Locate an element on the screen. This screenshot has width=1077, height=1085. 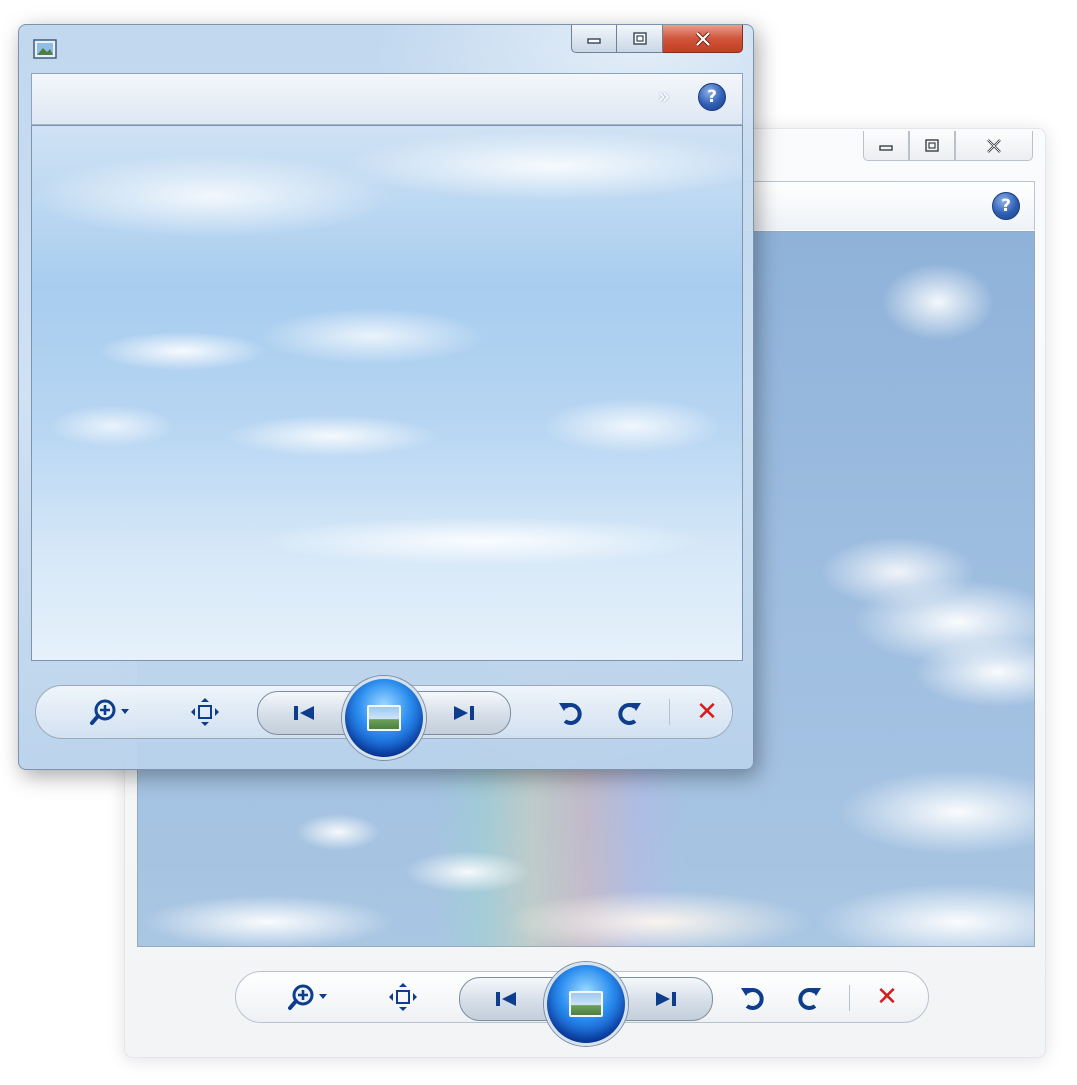
front-close-button is located at coordinates (703, 39).